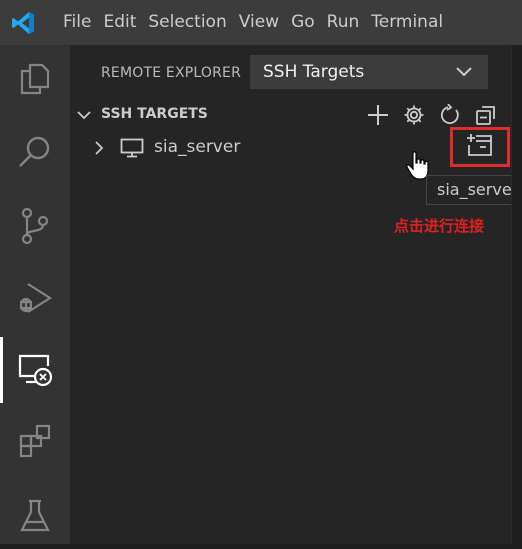  I want to click on refresh-icon, so click(450, 115).